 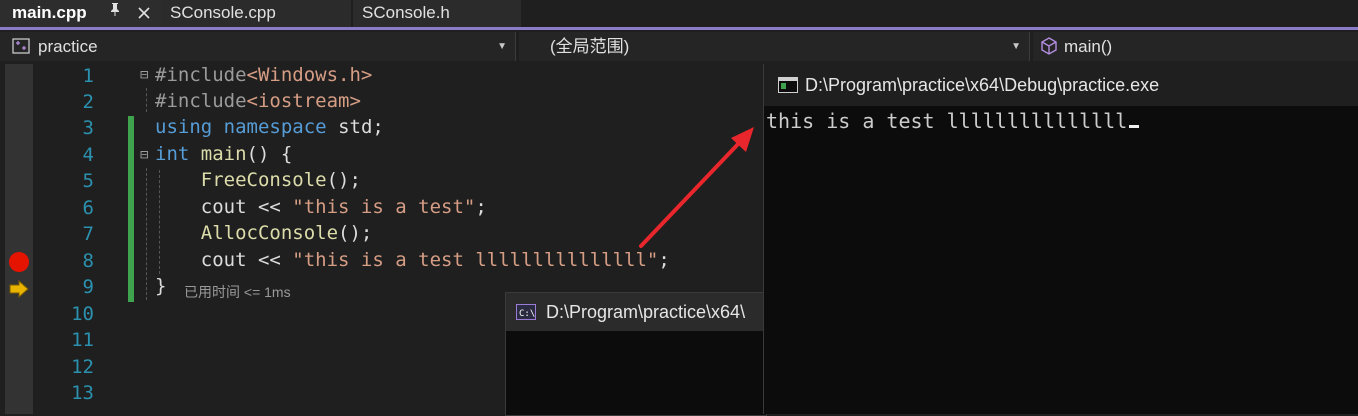 I want to click on code-line: using namespace std;, so click(x=269, y=127).